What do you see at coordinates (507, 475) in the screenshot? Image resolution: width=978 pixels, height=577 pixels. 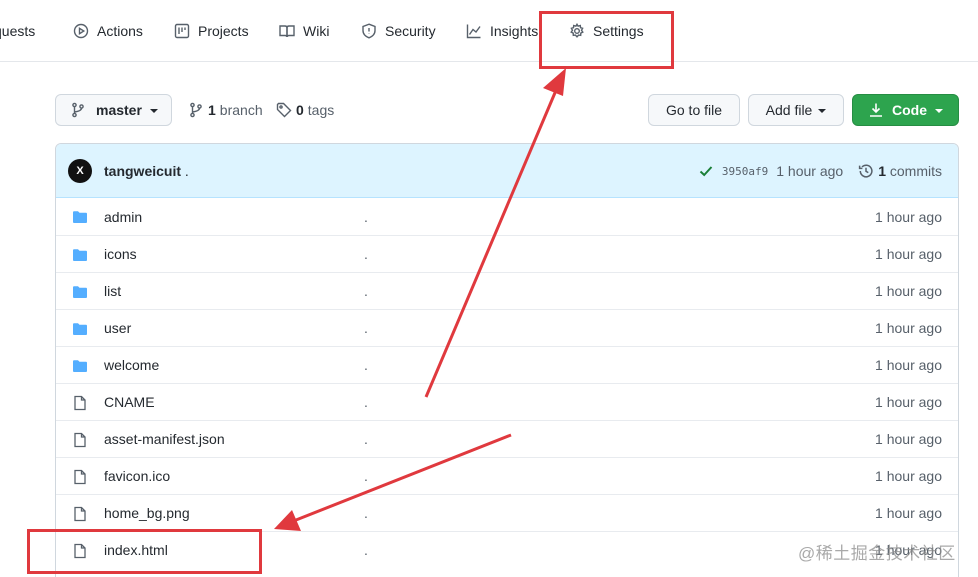 I see `table-row: favicon.ico. 1 hour ago` at bounding box center [507, 475].